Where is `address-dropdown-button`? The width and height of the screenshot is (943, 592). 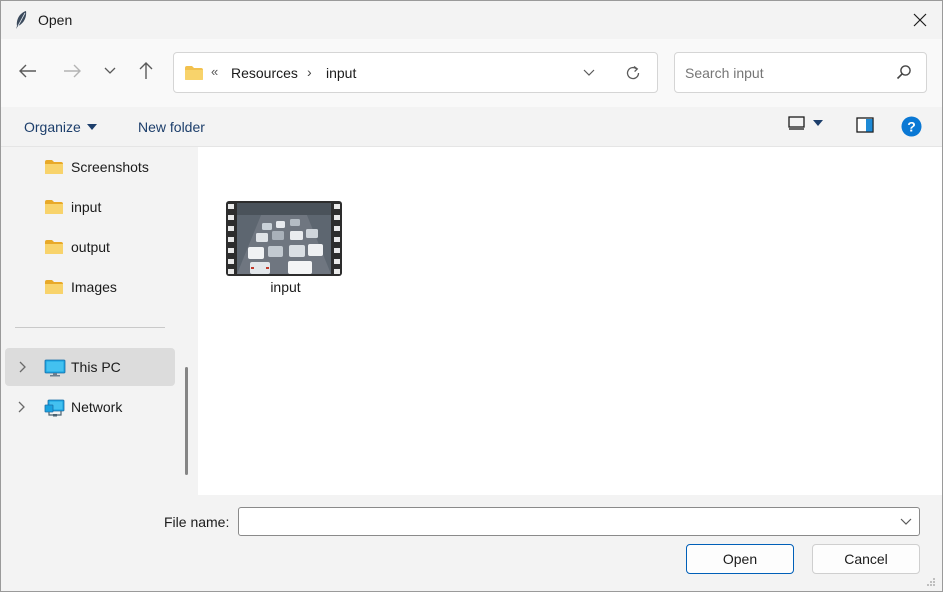
address-dropdown-button is located at coordinates (589, 73).